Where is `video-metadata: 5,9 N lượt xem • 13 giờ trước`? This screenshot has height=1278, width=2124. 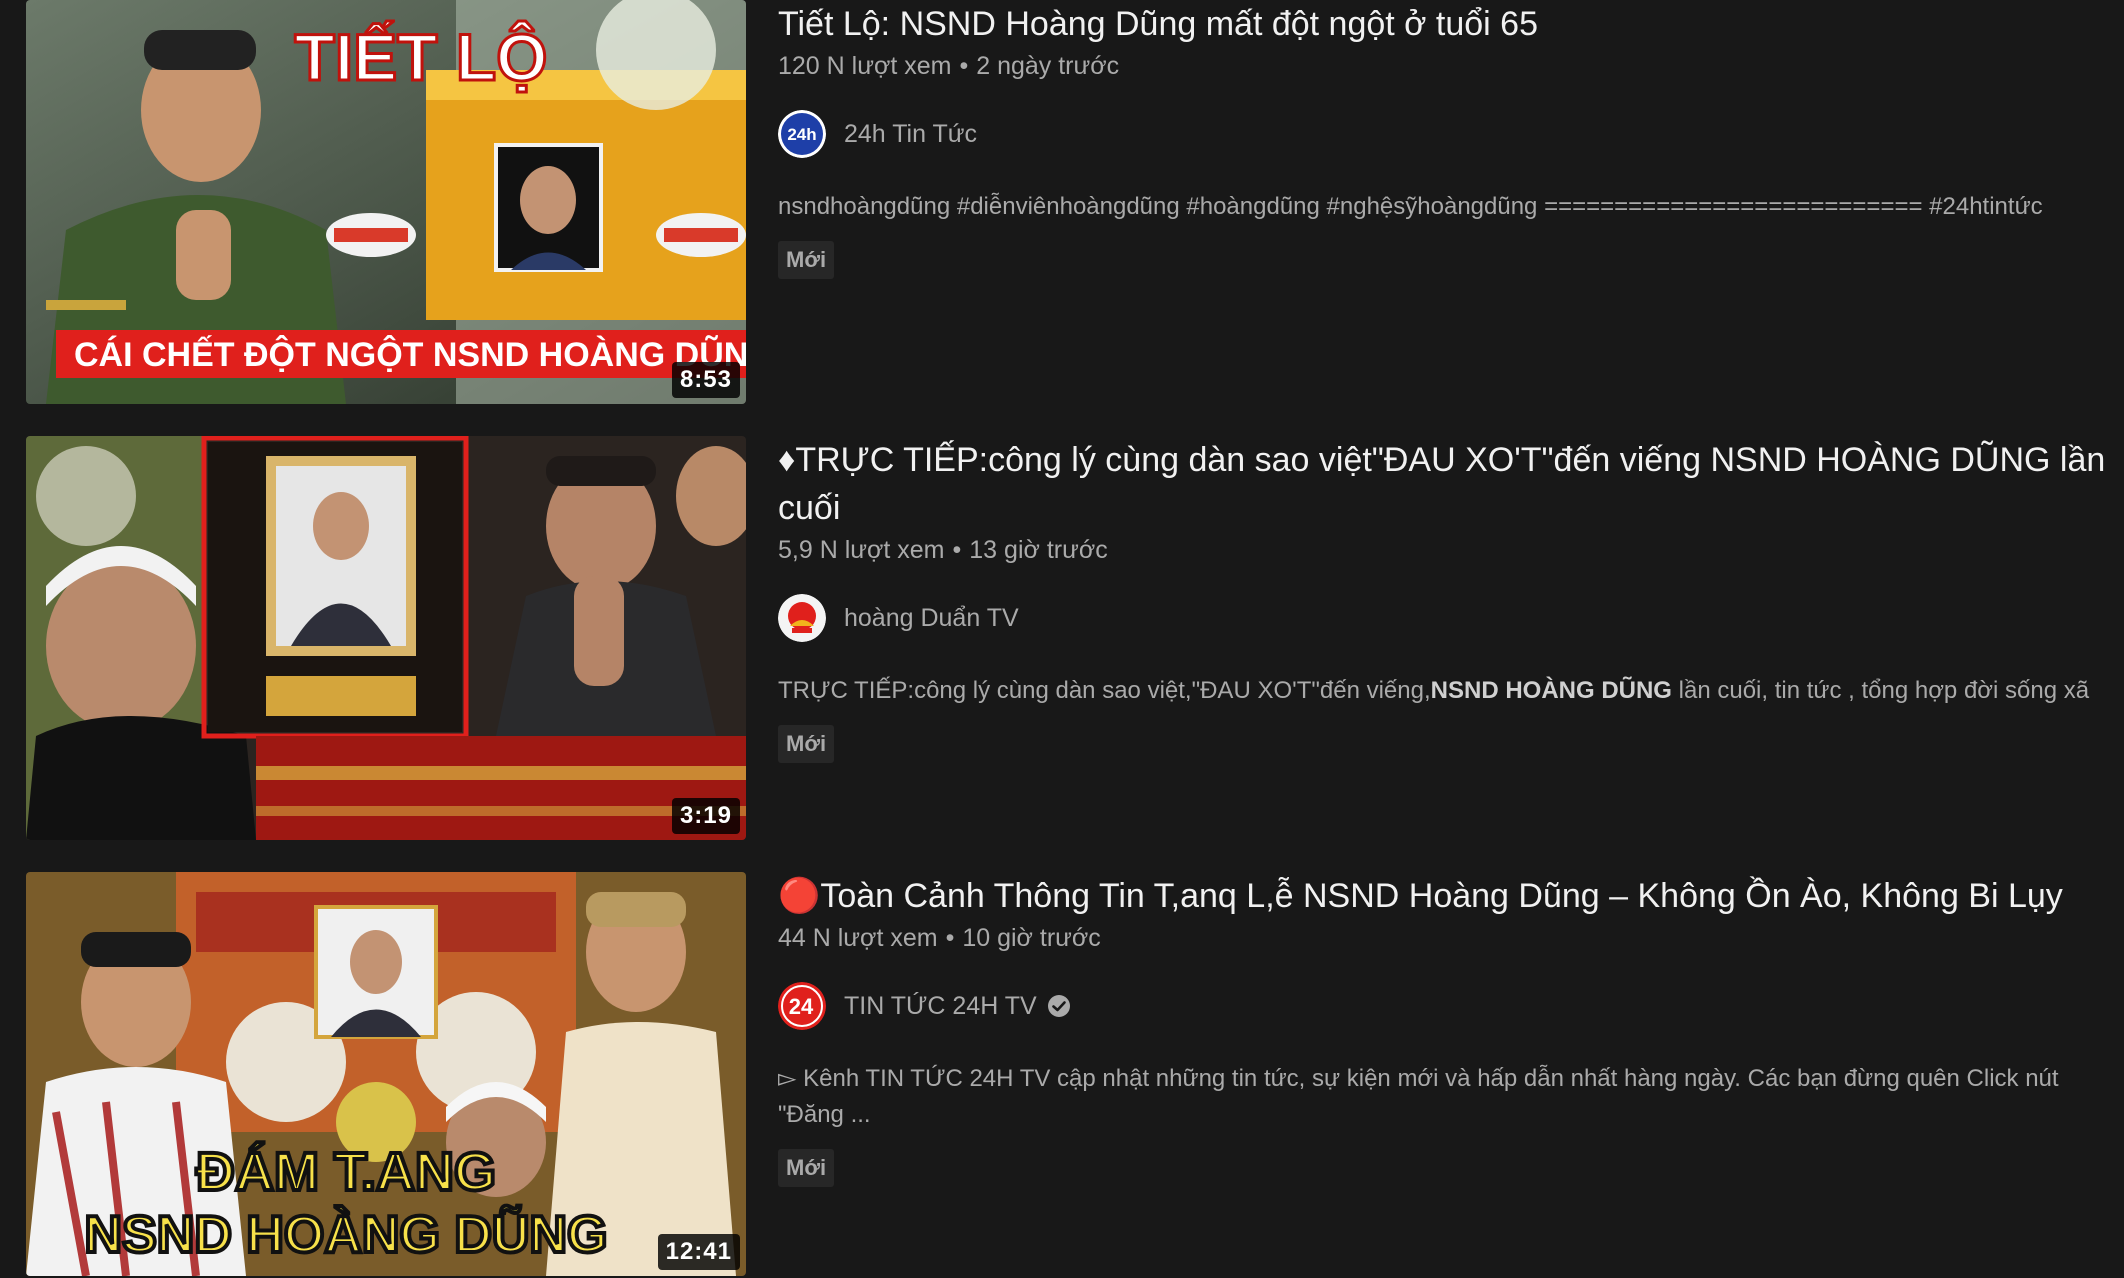
video-metadata: 5,9 N lượt xem • 13 giờ trước is located at coordinates (943, 550).